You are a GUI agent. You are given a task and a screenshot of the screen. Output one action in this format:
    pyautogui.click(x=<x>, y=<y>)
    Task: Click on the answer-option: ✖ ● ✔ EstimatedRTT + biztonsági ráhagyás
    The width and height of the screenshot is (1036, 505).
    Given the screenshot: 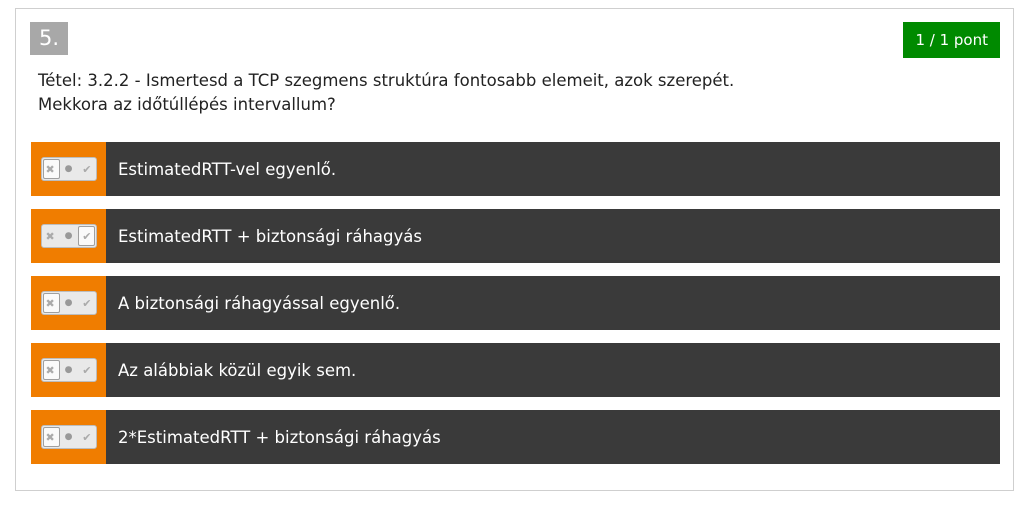 What is the action you would take?
    pyautogui.click(x=515, y=236)
    